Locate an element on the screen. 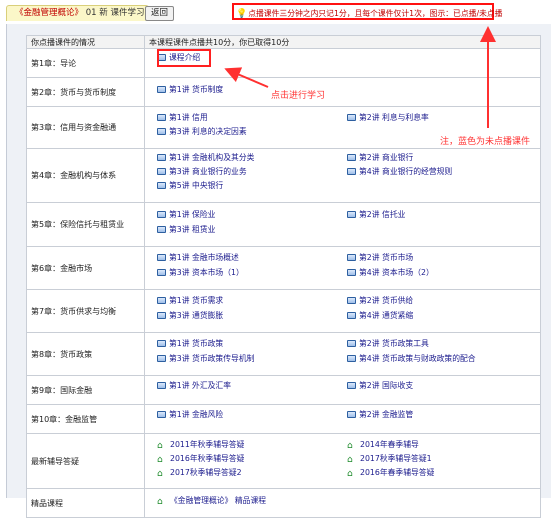 The width and height of the screenshot is (554, 518). lecture-link-label: 第2讲 货币市场 is located at coordinates (386, 257).